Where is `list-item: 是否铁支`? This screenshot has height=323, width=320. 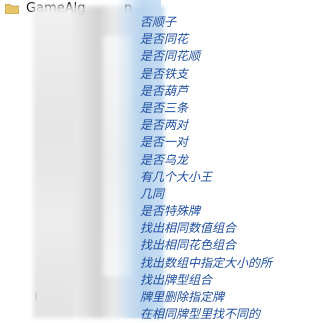 list-item: 是否铁支 is located at coordinates (209, 74).